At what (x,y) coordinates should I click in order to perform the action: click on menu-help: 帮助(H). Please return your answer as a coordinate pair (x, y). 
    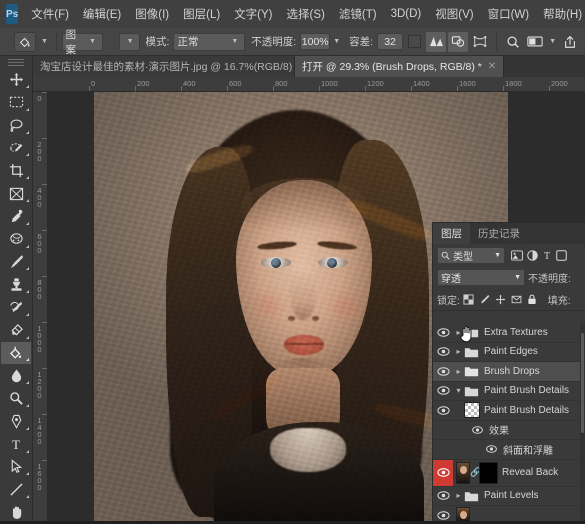
    Looking at the image, I should click on (560, 14).